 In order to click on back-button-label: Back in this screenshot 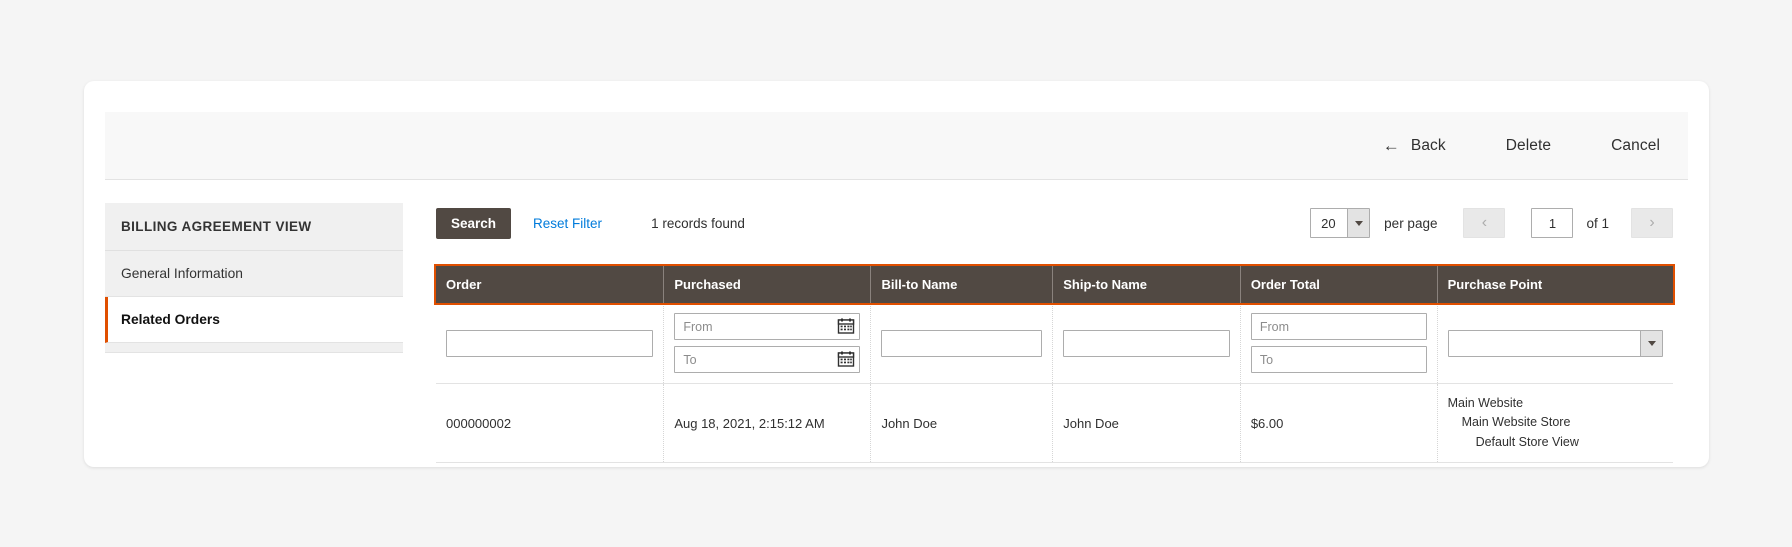, I will do `click(1428, 145)`.